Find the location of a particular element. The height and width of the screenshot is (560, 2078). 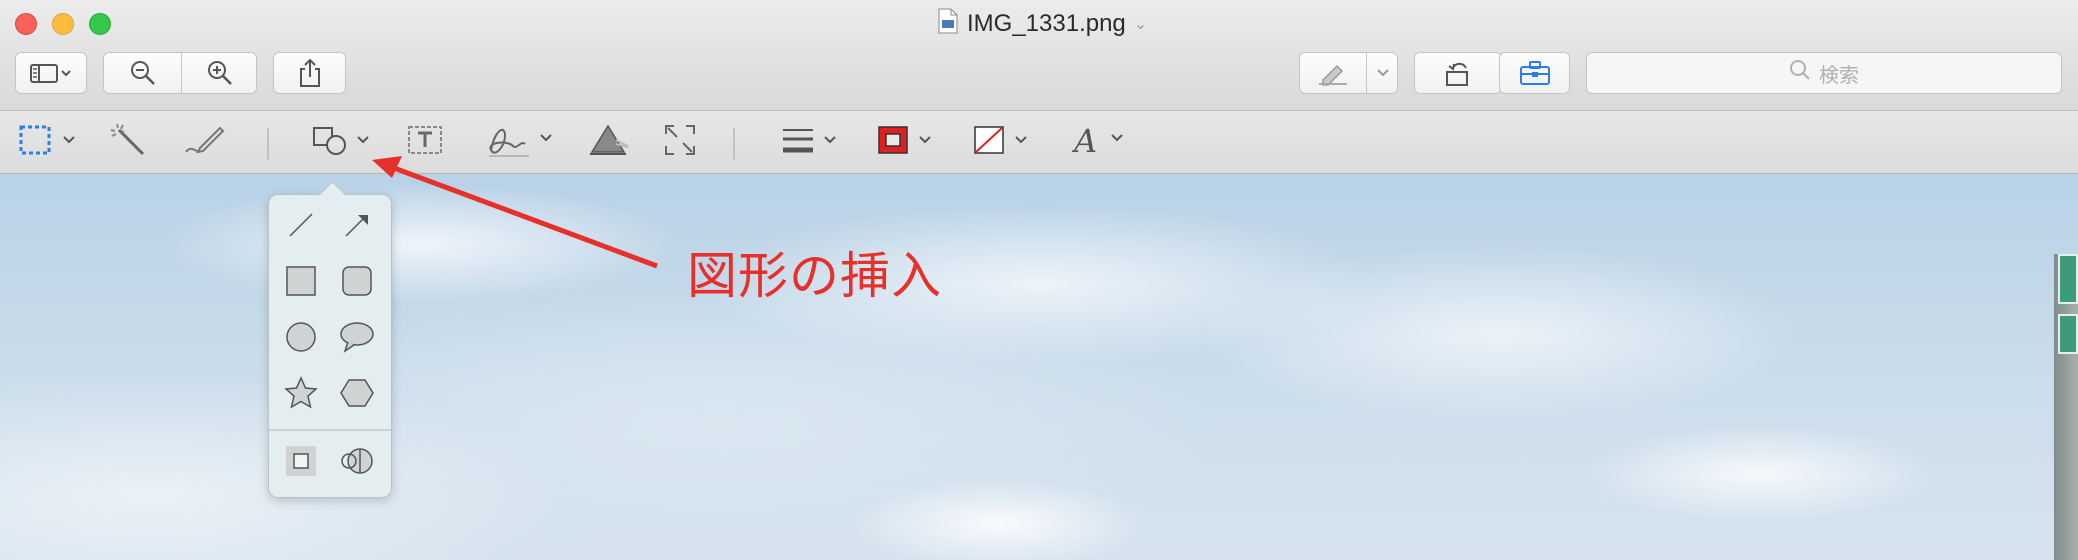

annotation-label: 図形の挿入 is located at coordinates (814, 276).